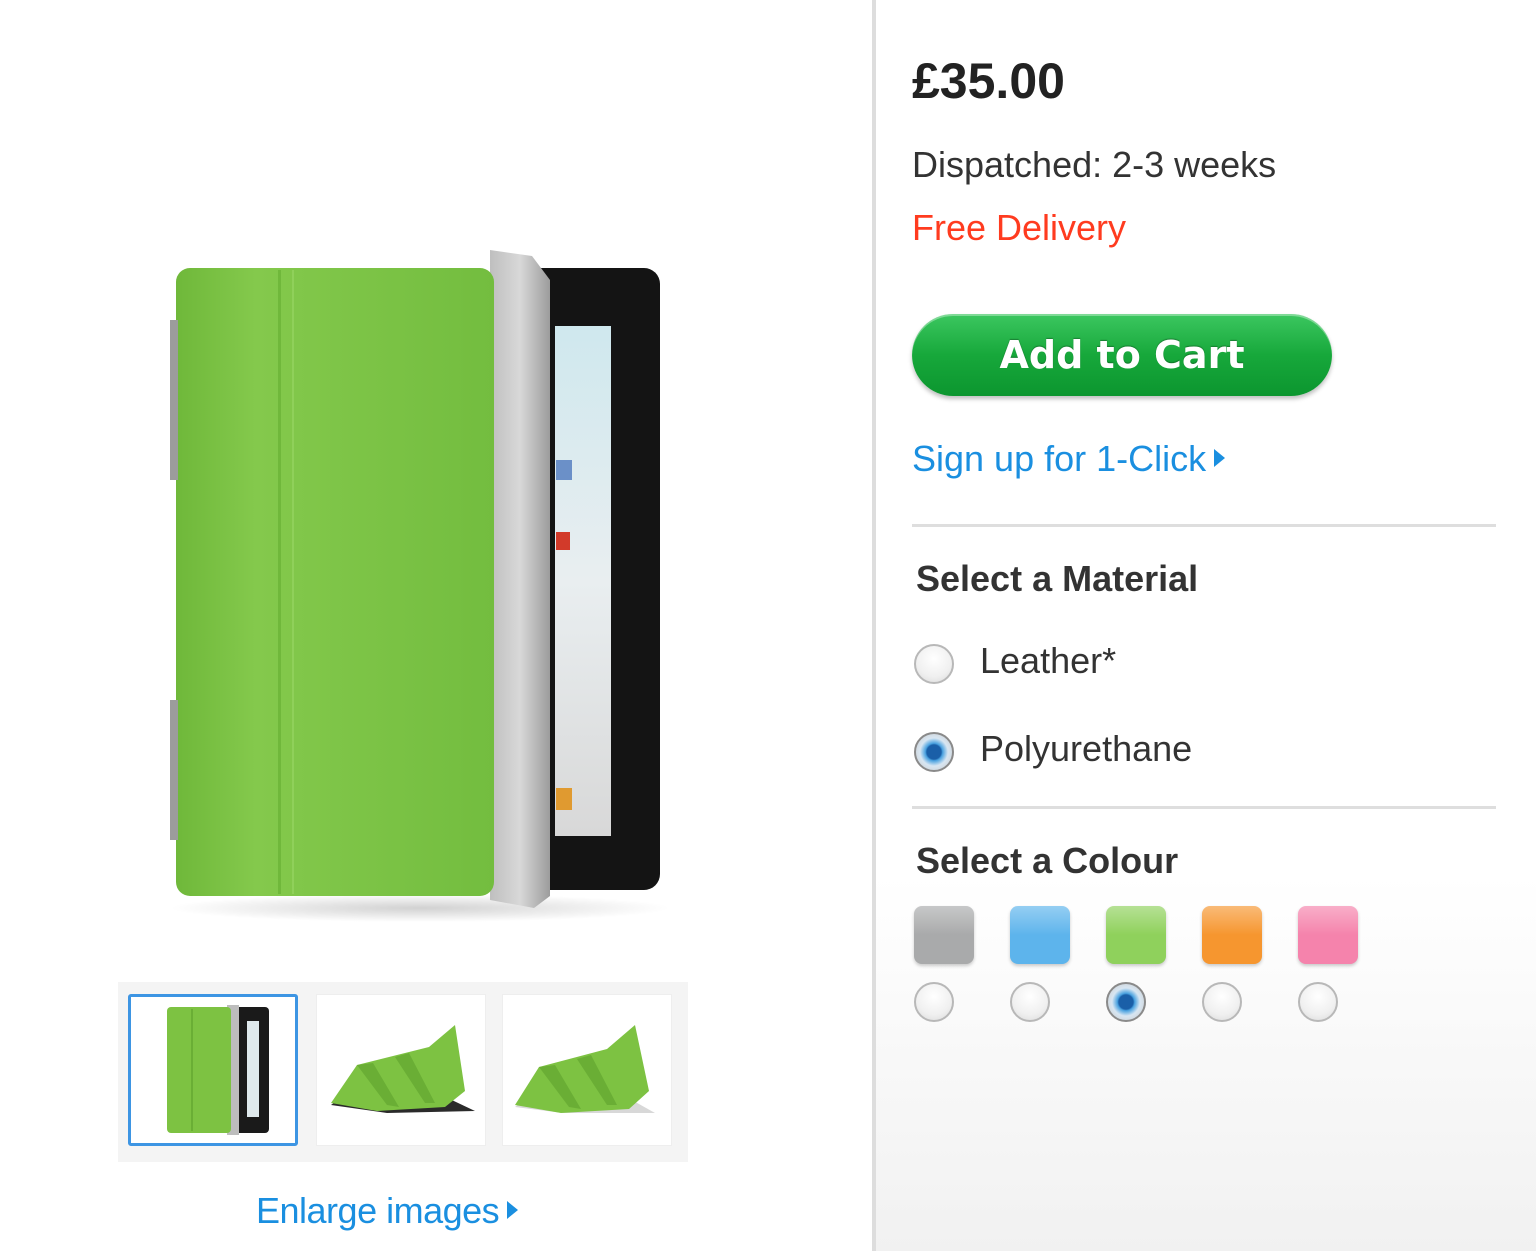 This screenshot has height=1251, width=1536. I want to click on colour-radio-blue, so click(1030, 1002).